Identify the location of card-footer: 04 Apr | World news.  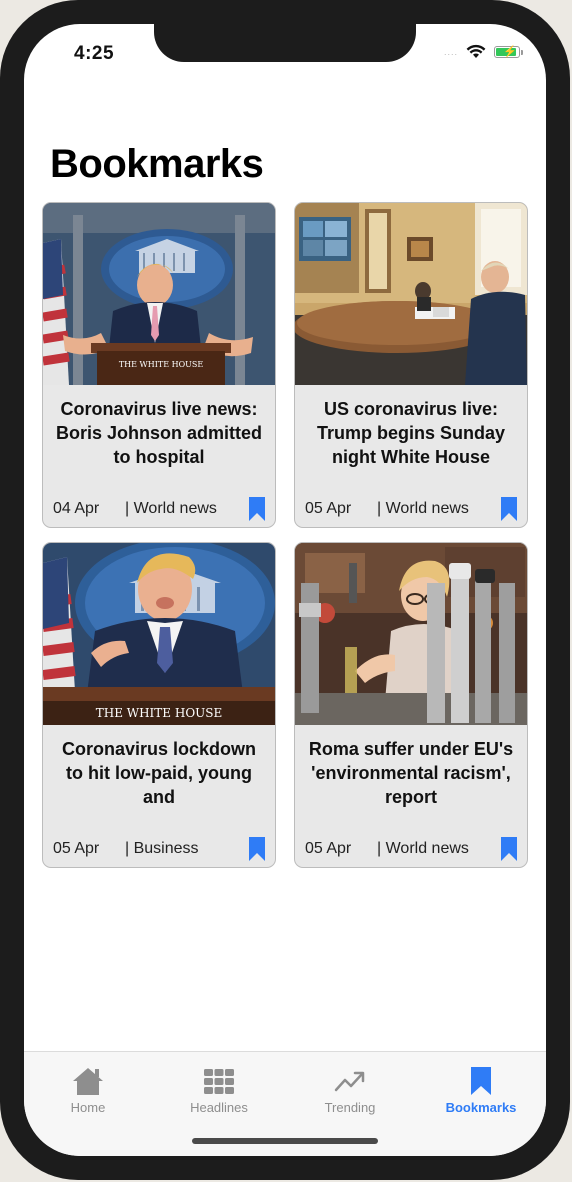
(160, 509).